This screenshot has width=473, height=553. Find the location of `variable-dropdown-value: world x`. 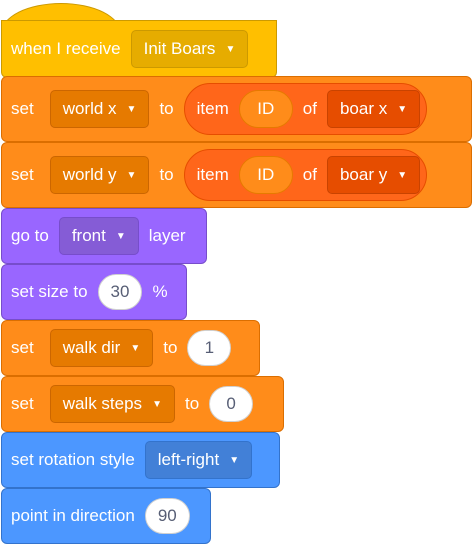

variable-dropdown-value: world x is located at coordinates (89, 108).